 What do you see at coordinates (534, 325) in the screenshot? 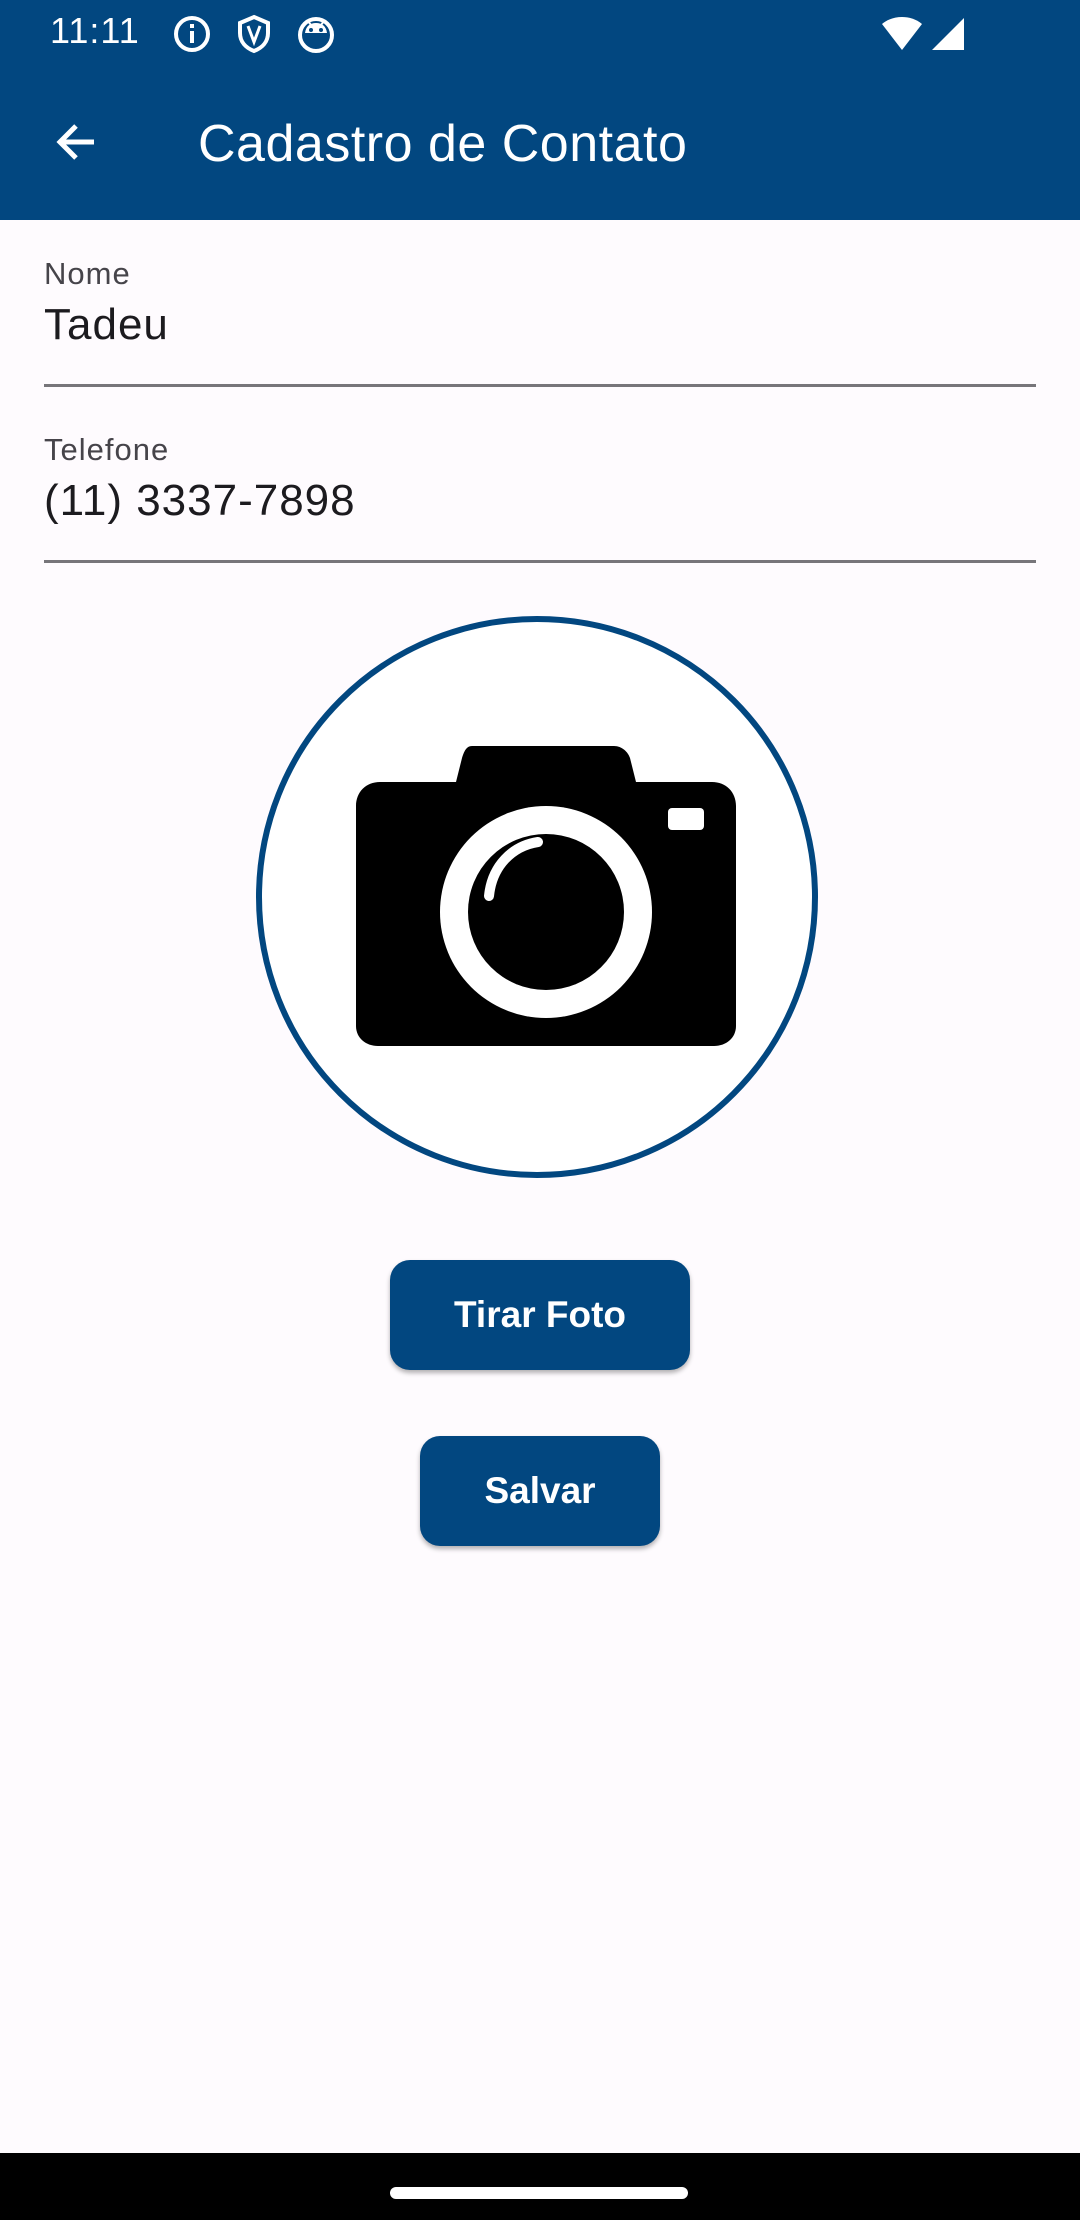
I see `name-input` at bounding box center [534, 325].